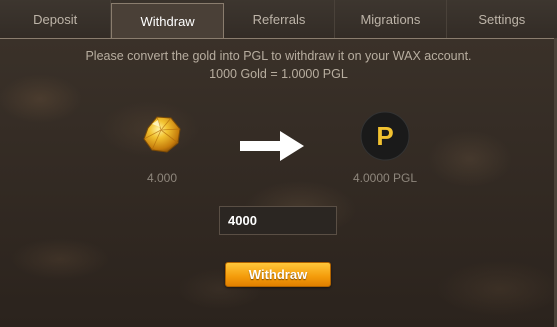  Describe the element at coordinates (56, 19) in the screenshot. I see `tab-deposit: Deposit` at that location.